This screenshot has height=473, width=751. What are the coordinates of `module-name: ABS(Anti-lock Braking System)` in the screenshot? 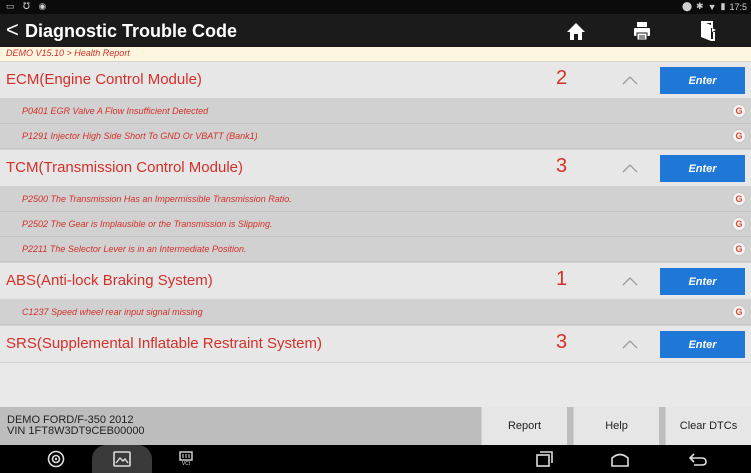 It's located at (109, 280).